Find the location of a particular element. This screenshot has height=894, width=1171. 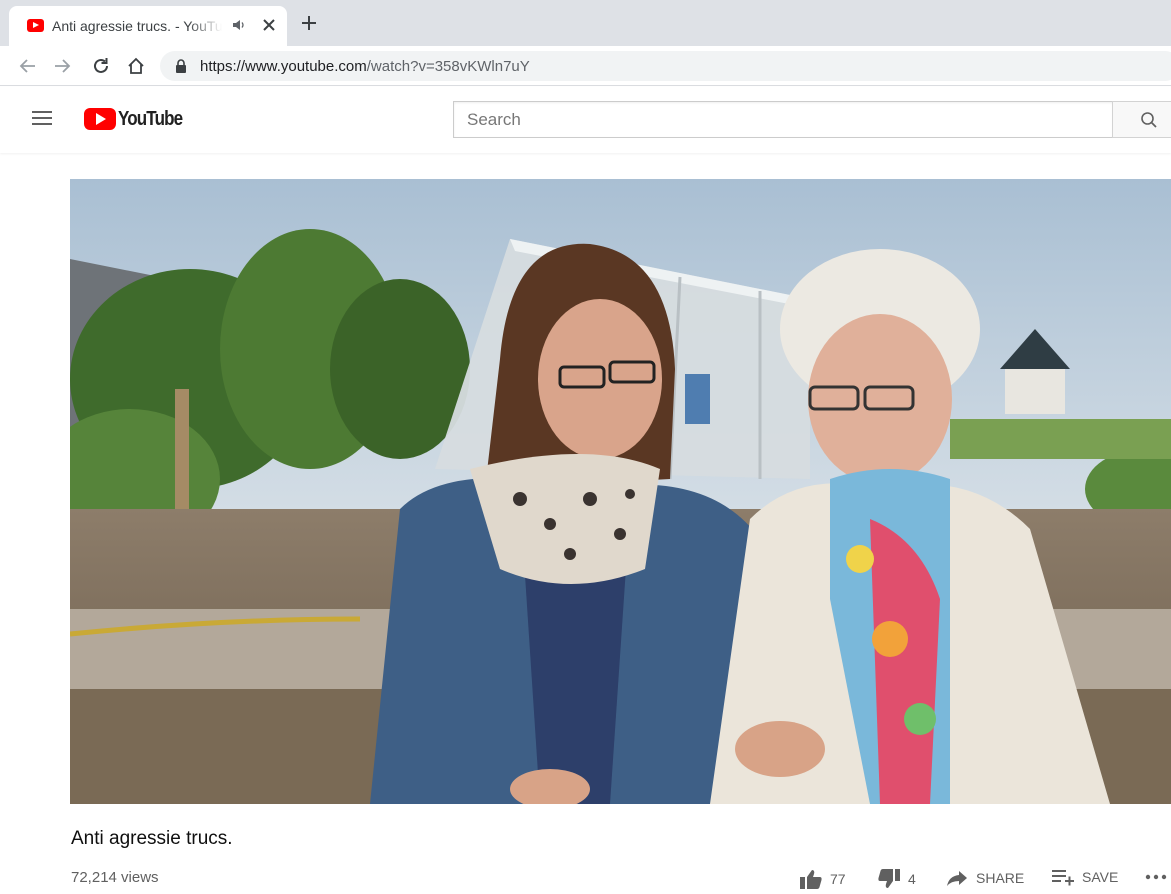

youtube-favicon-icon is located at coordinates (35, 25).